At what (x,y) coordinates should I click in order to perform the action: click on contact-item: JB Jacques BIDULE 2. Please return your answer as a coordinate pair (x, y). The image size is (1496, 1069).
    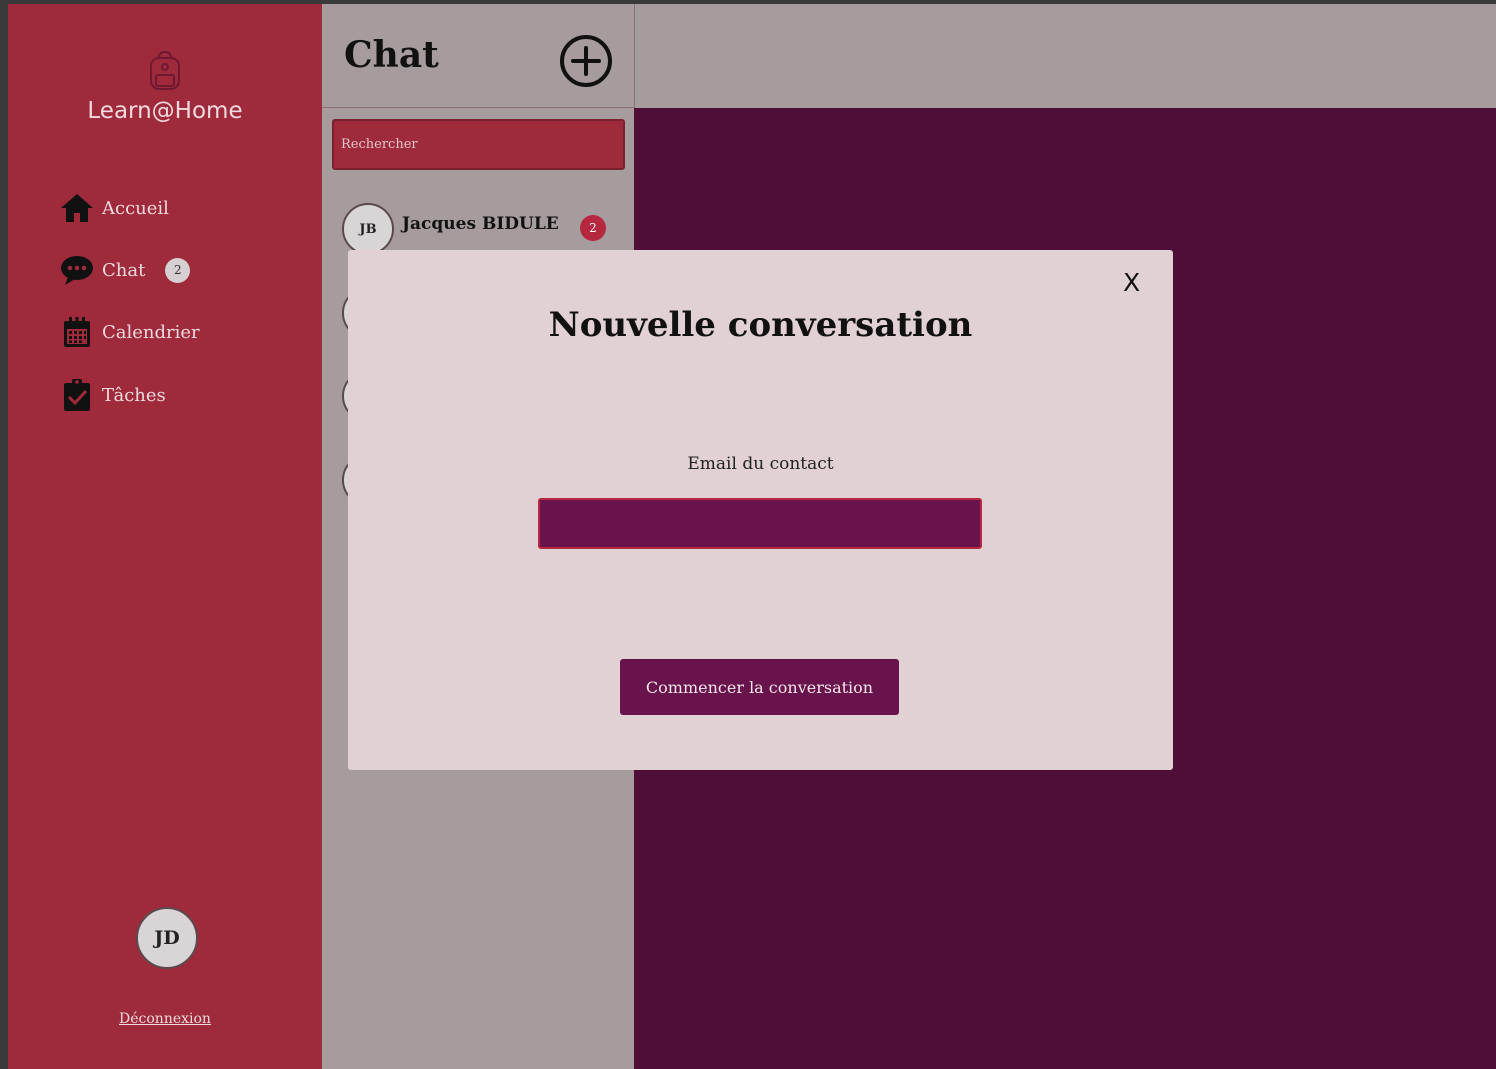
    Looking at the image, I should click on (482, 229).